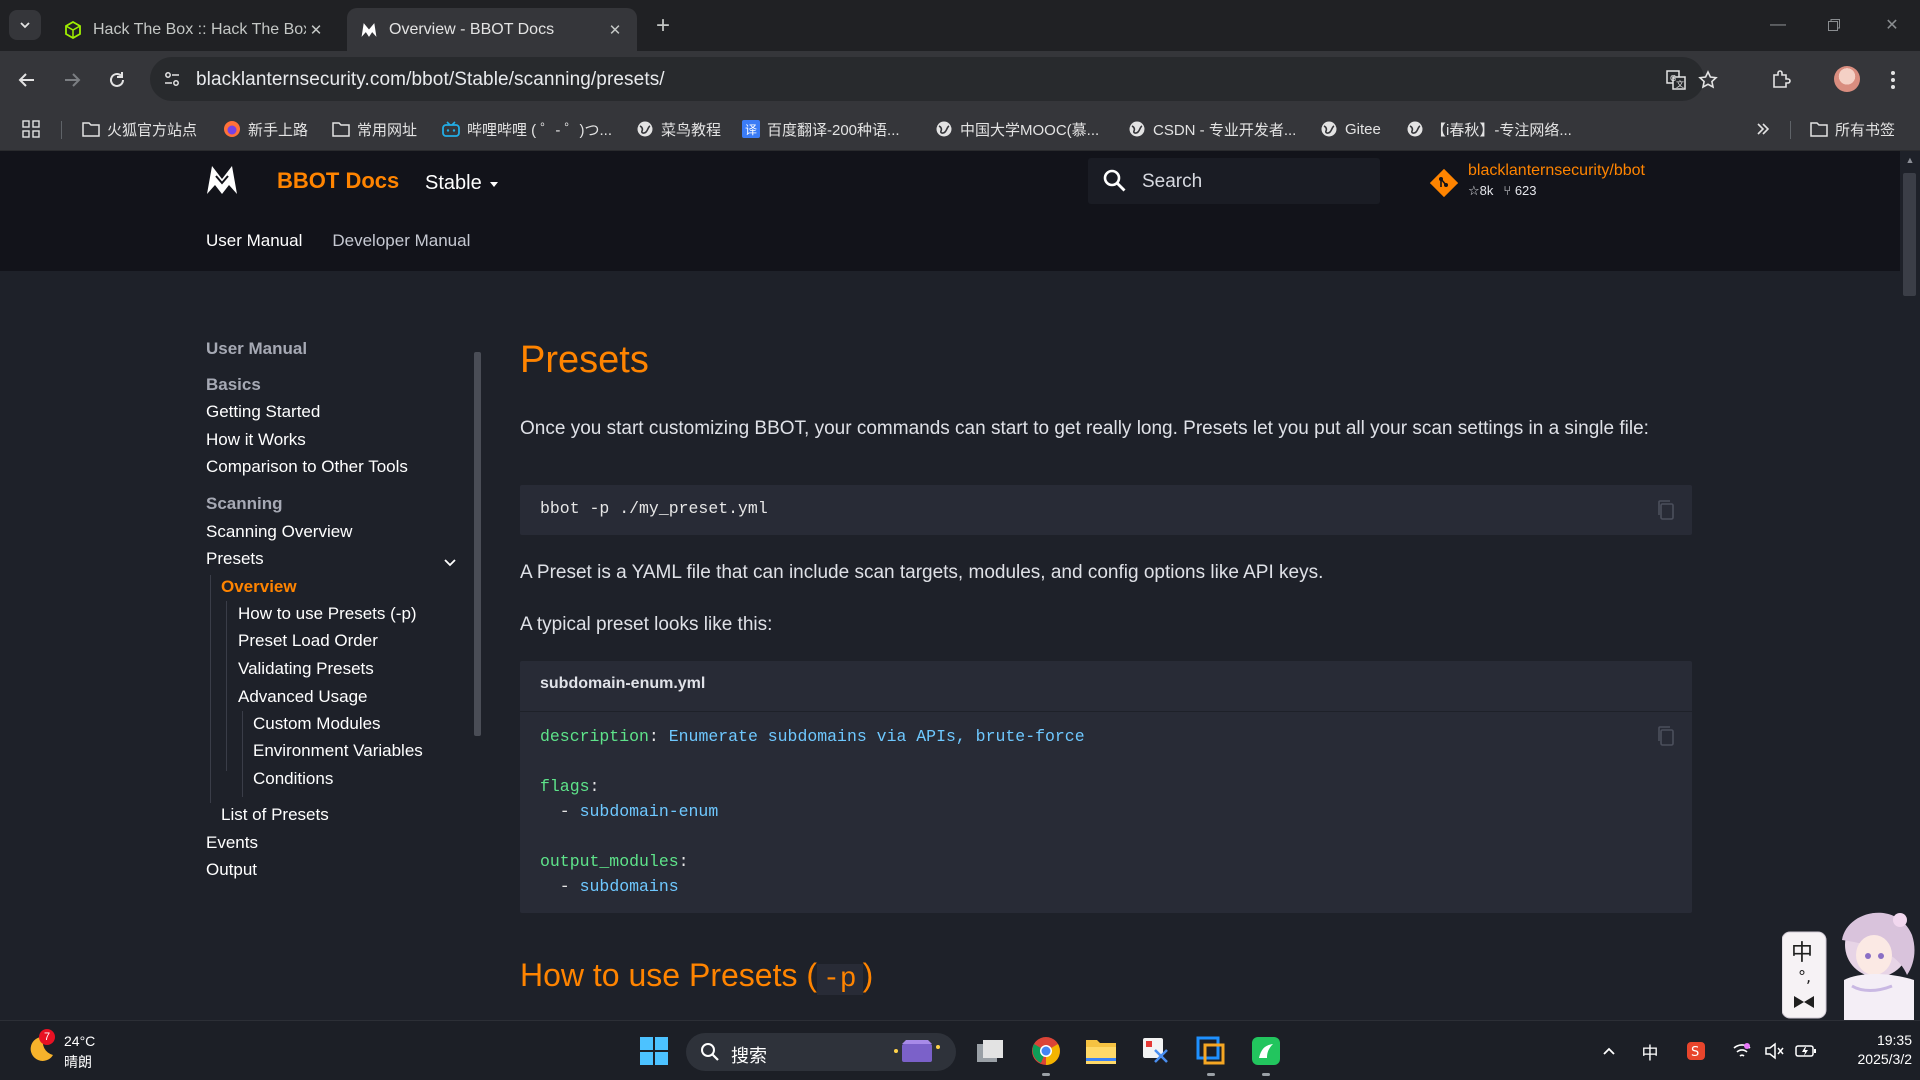  I want to click on bookmark-star-icon, so click(1708, 80).